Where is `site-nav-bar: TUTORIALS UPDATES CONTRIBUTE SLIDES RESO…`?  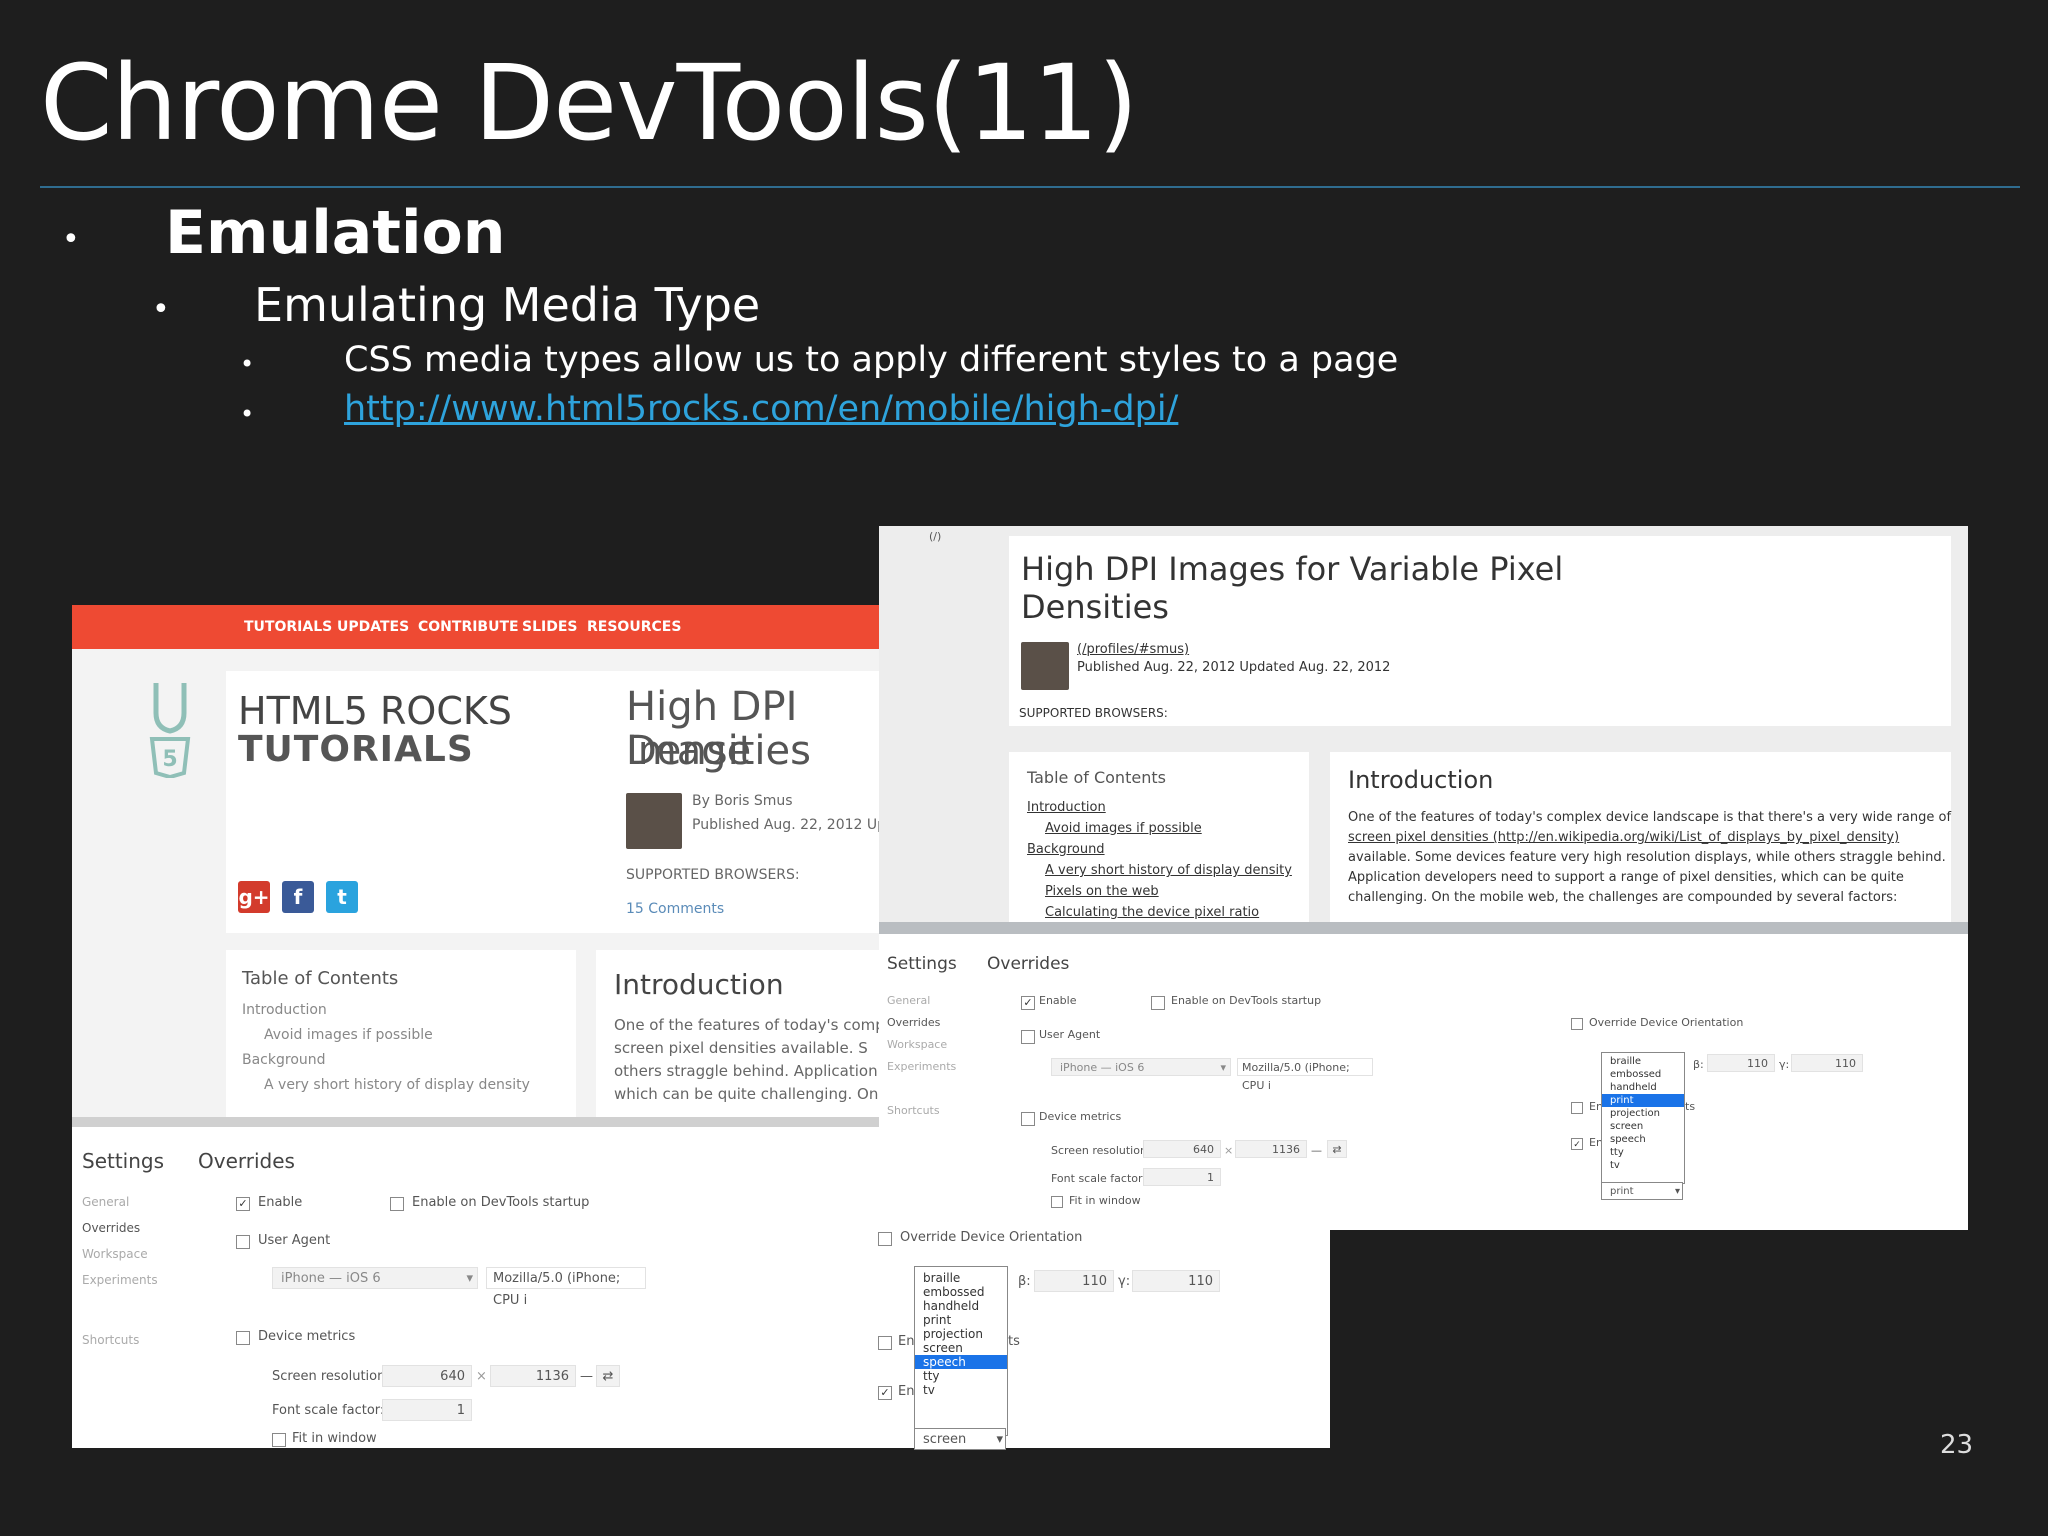
site-nav-bar: TUTORIALS UPDATES CONTRIBUTE SLIDES RESO… is located at coordinates (476, 627).